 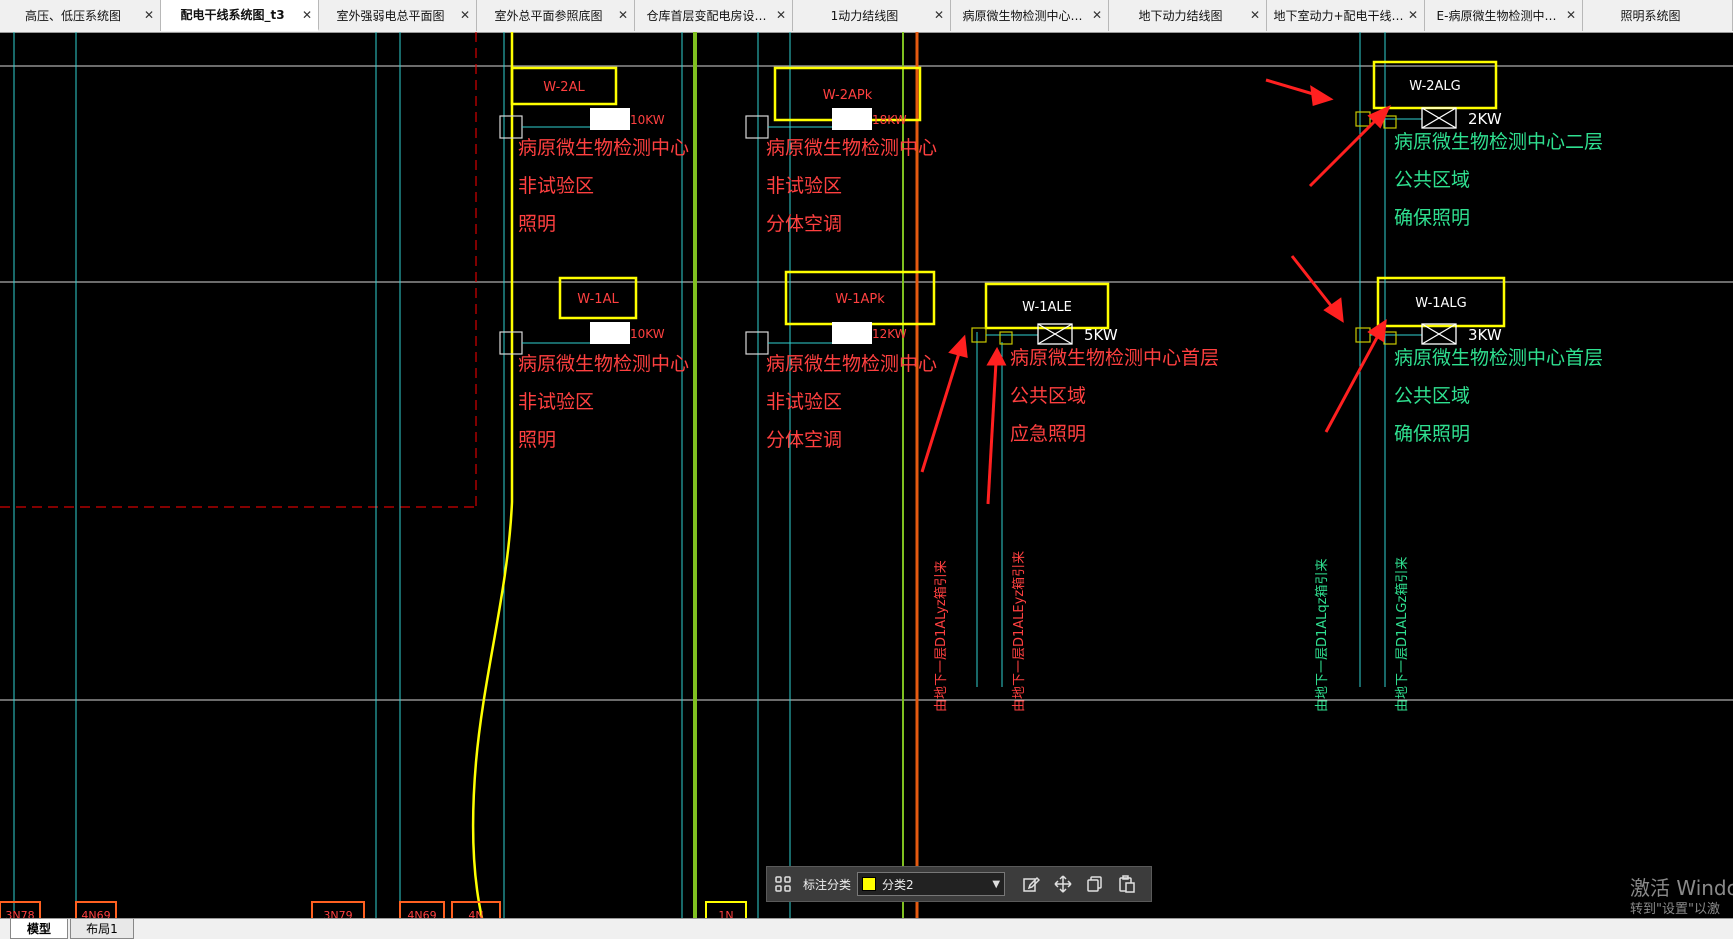 I want to click on panel-w-2alg: W-2ALG 2KW 病原微生物检测中心二层公共区域确保照明, so click(x=1479, y=144).